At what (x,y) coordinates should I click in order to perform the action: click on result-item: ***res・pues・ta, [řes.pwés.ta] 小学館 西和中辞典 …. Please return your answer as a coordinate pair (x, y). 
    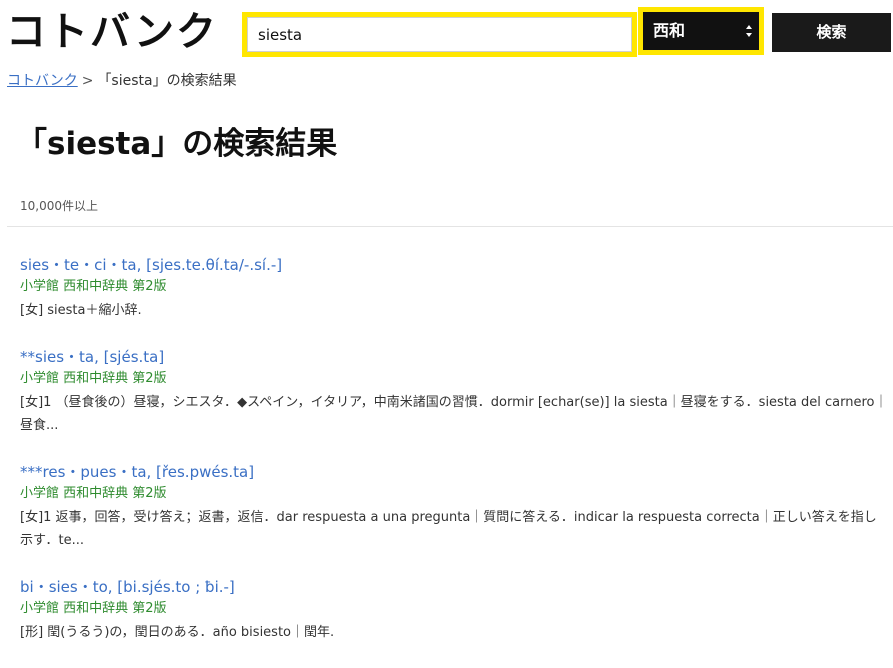
    Looking at the image, I should click on (454, 506).